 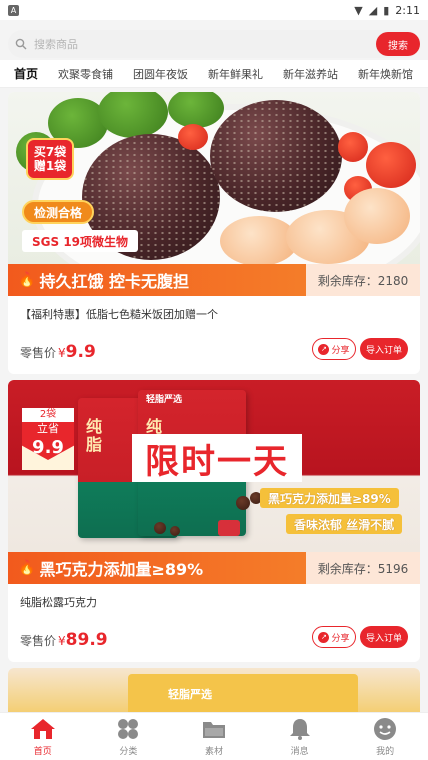 I want to click on category-icon, so click(x=128, y=729).